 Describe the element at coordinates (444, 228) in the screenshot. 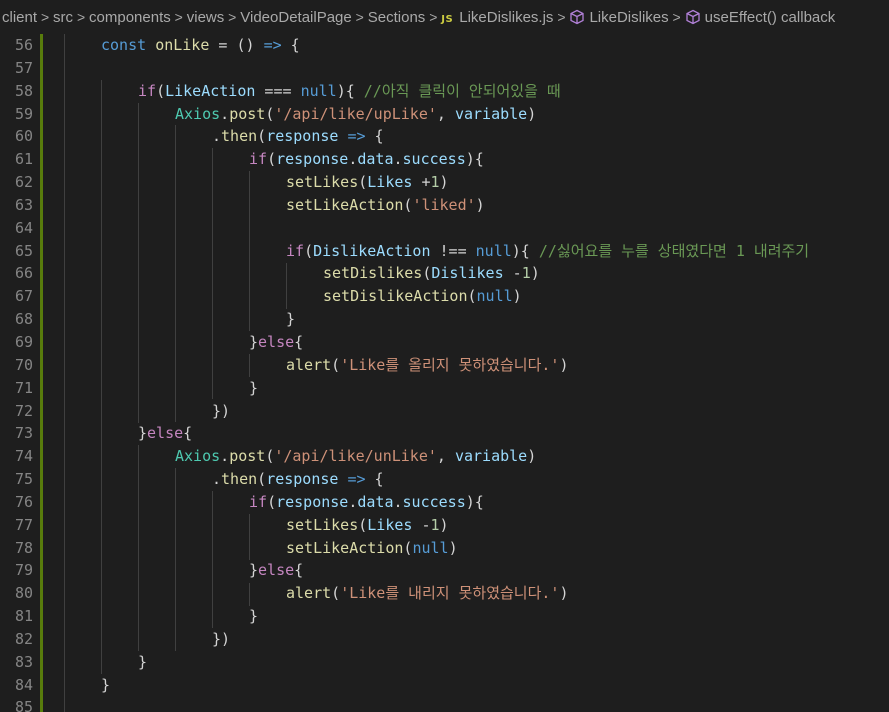

I see `code-line: 64` at that location.